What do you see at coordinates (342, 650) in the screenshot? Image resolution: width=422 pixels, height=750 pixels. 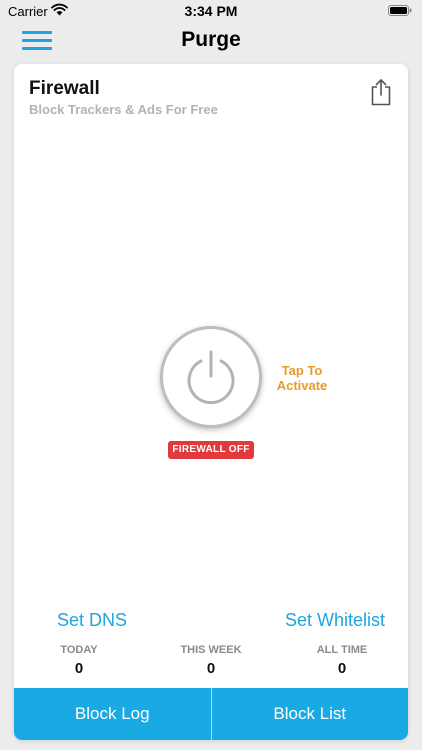 I see `stat-label: ALL TIME` at bounding box center [342, 650].